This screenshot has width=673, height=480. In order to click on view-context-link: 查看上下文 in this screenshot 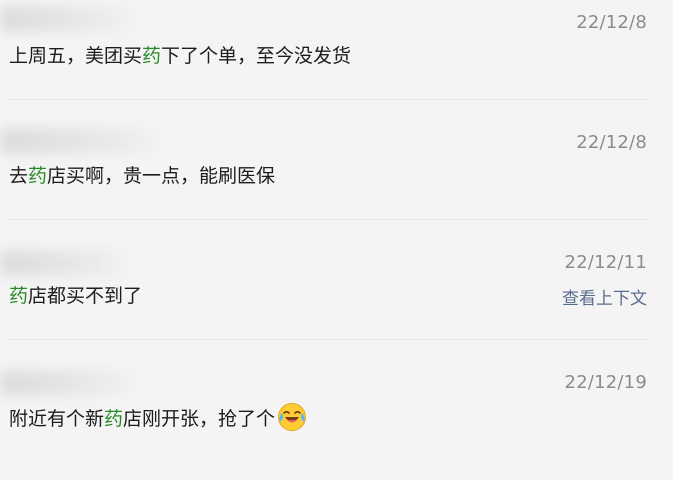, I will do `click(604, 296)`.